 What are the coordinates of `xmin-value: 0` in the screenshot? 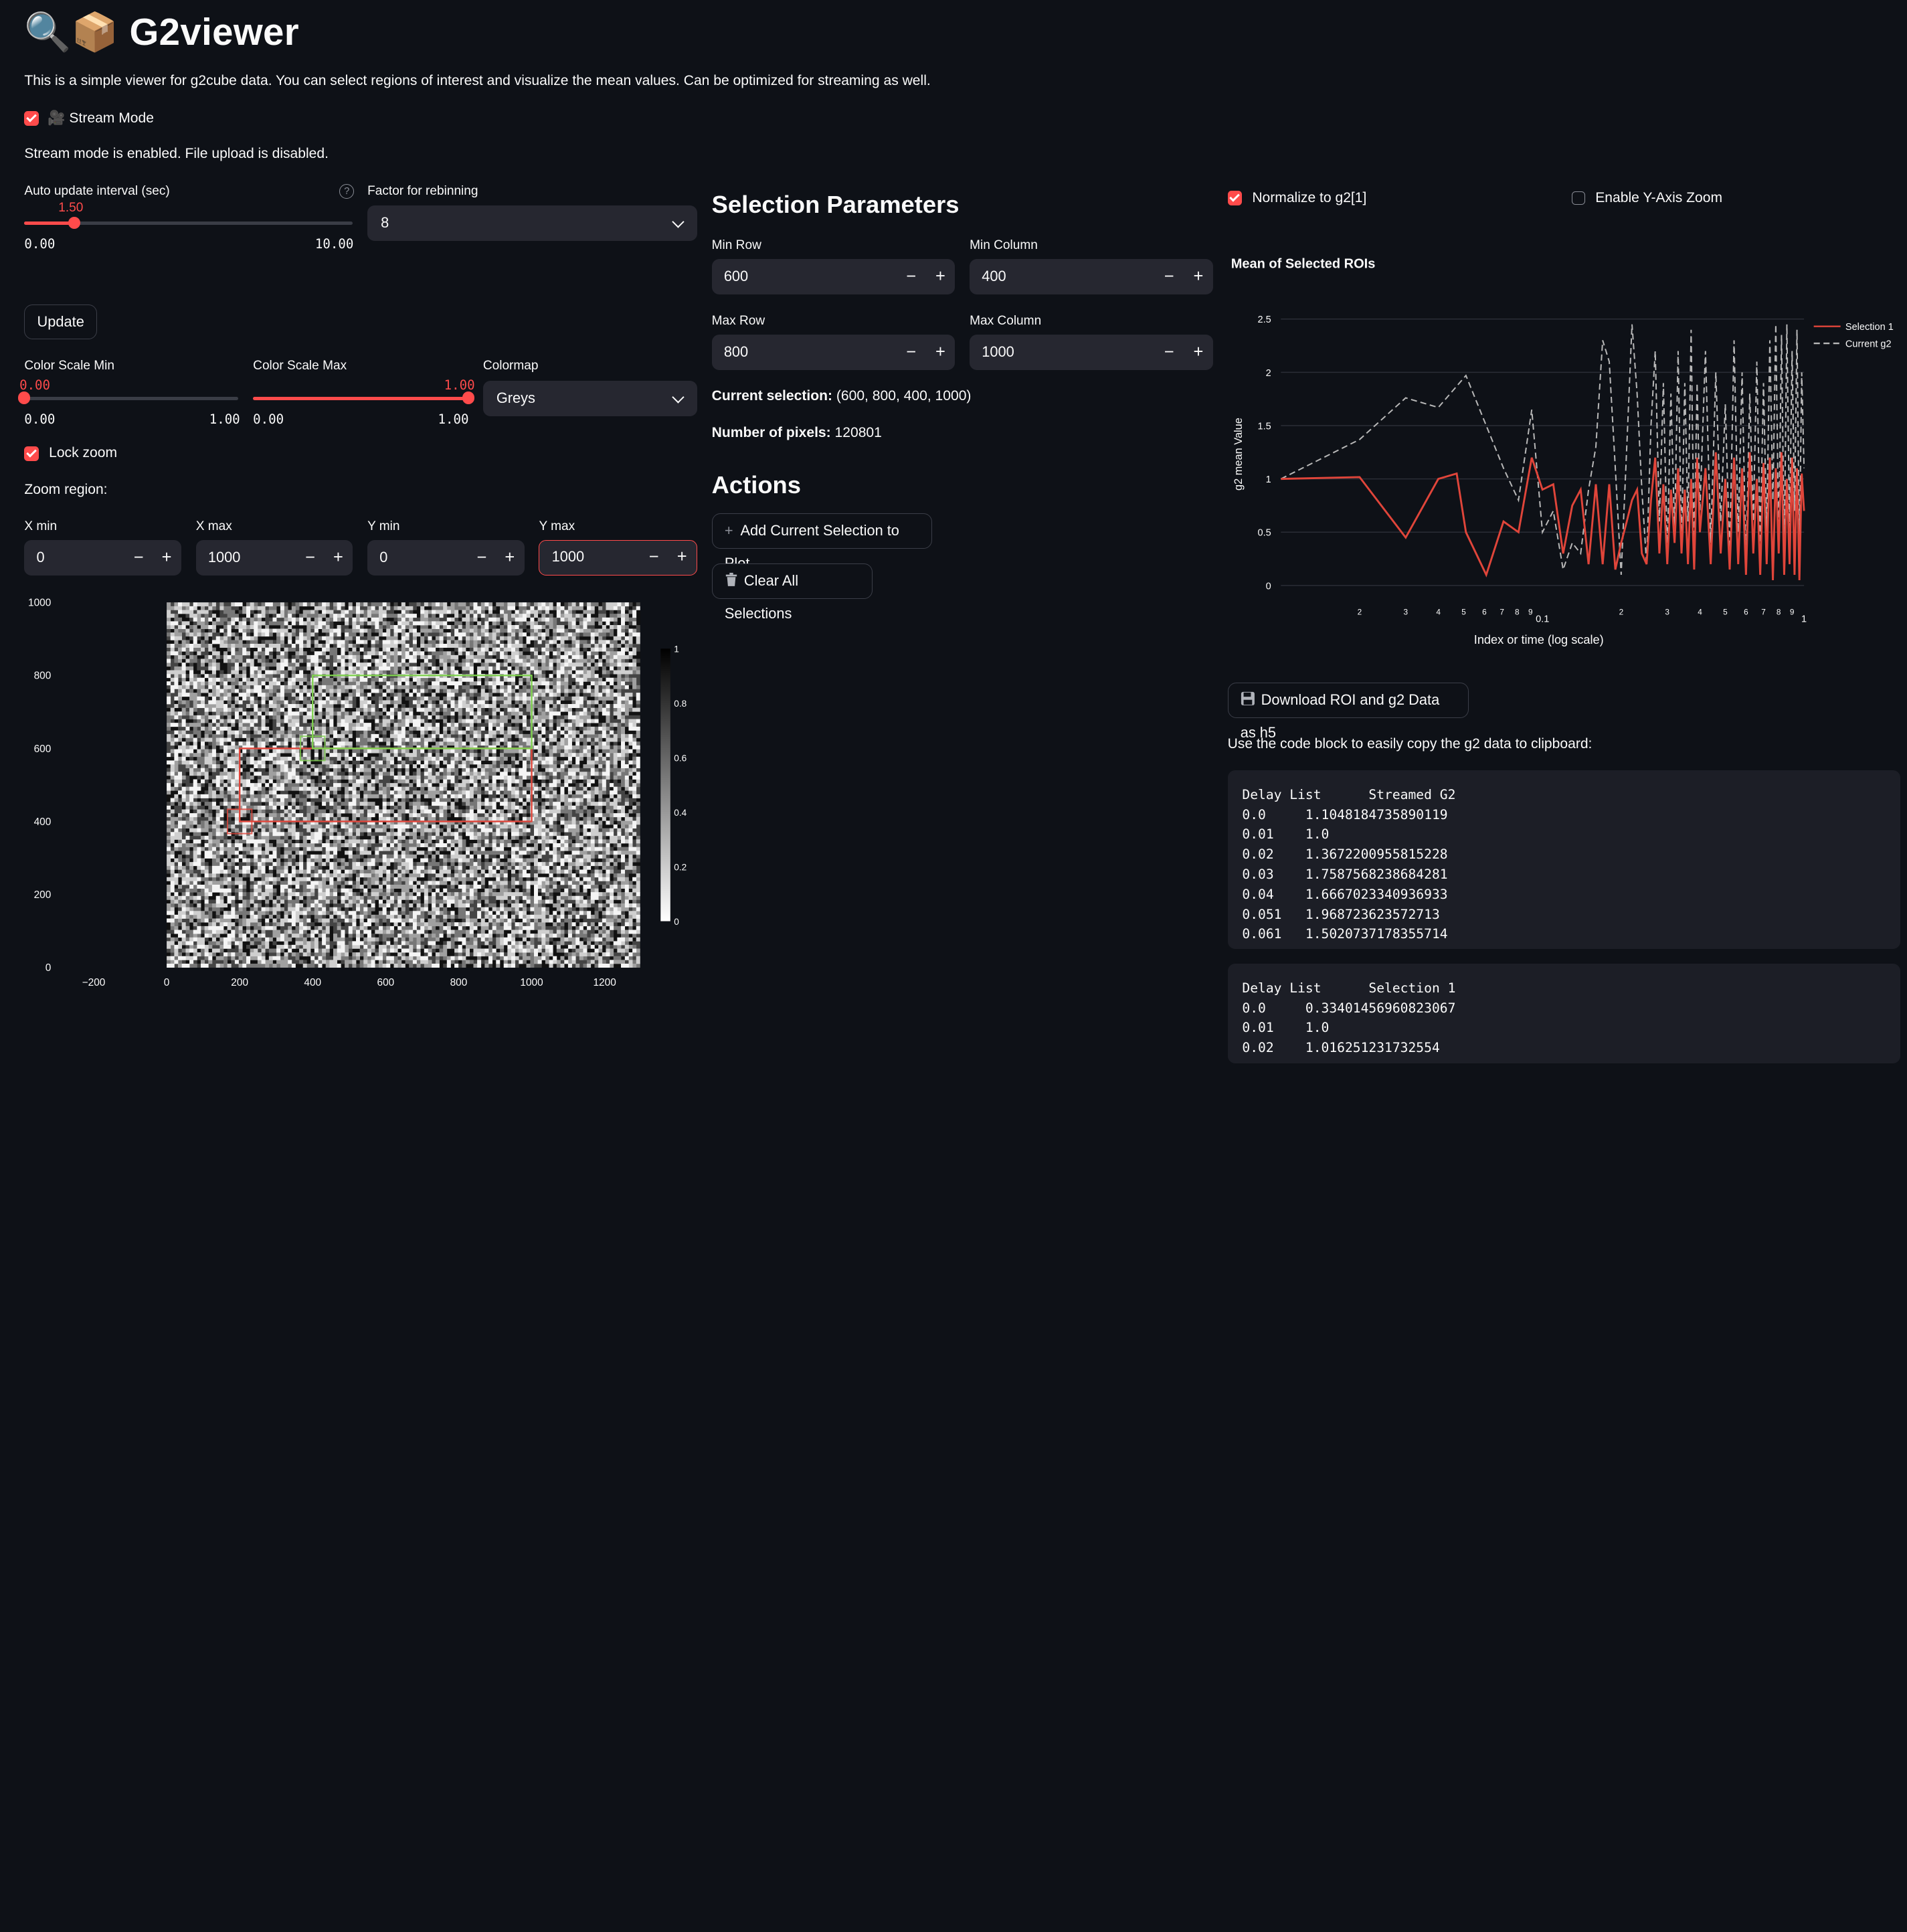 It's located at (40, 557).